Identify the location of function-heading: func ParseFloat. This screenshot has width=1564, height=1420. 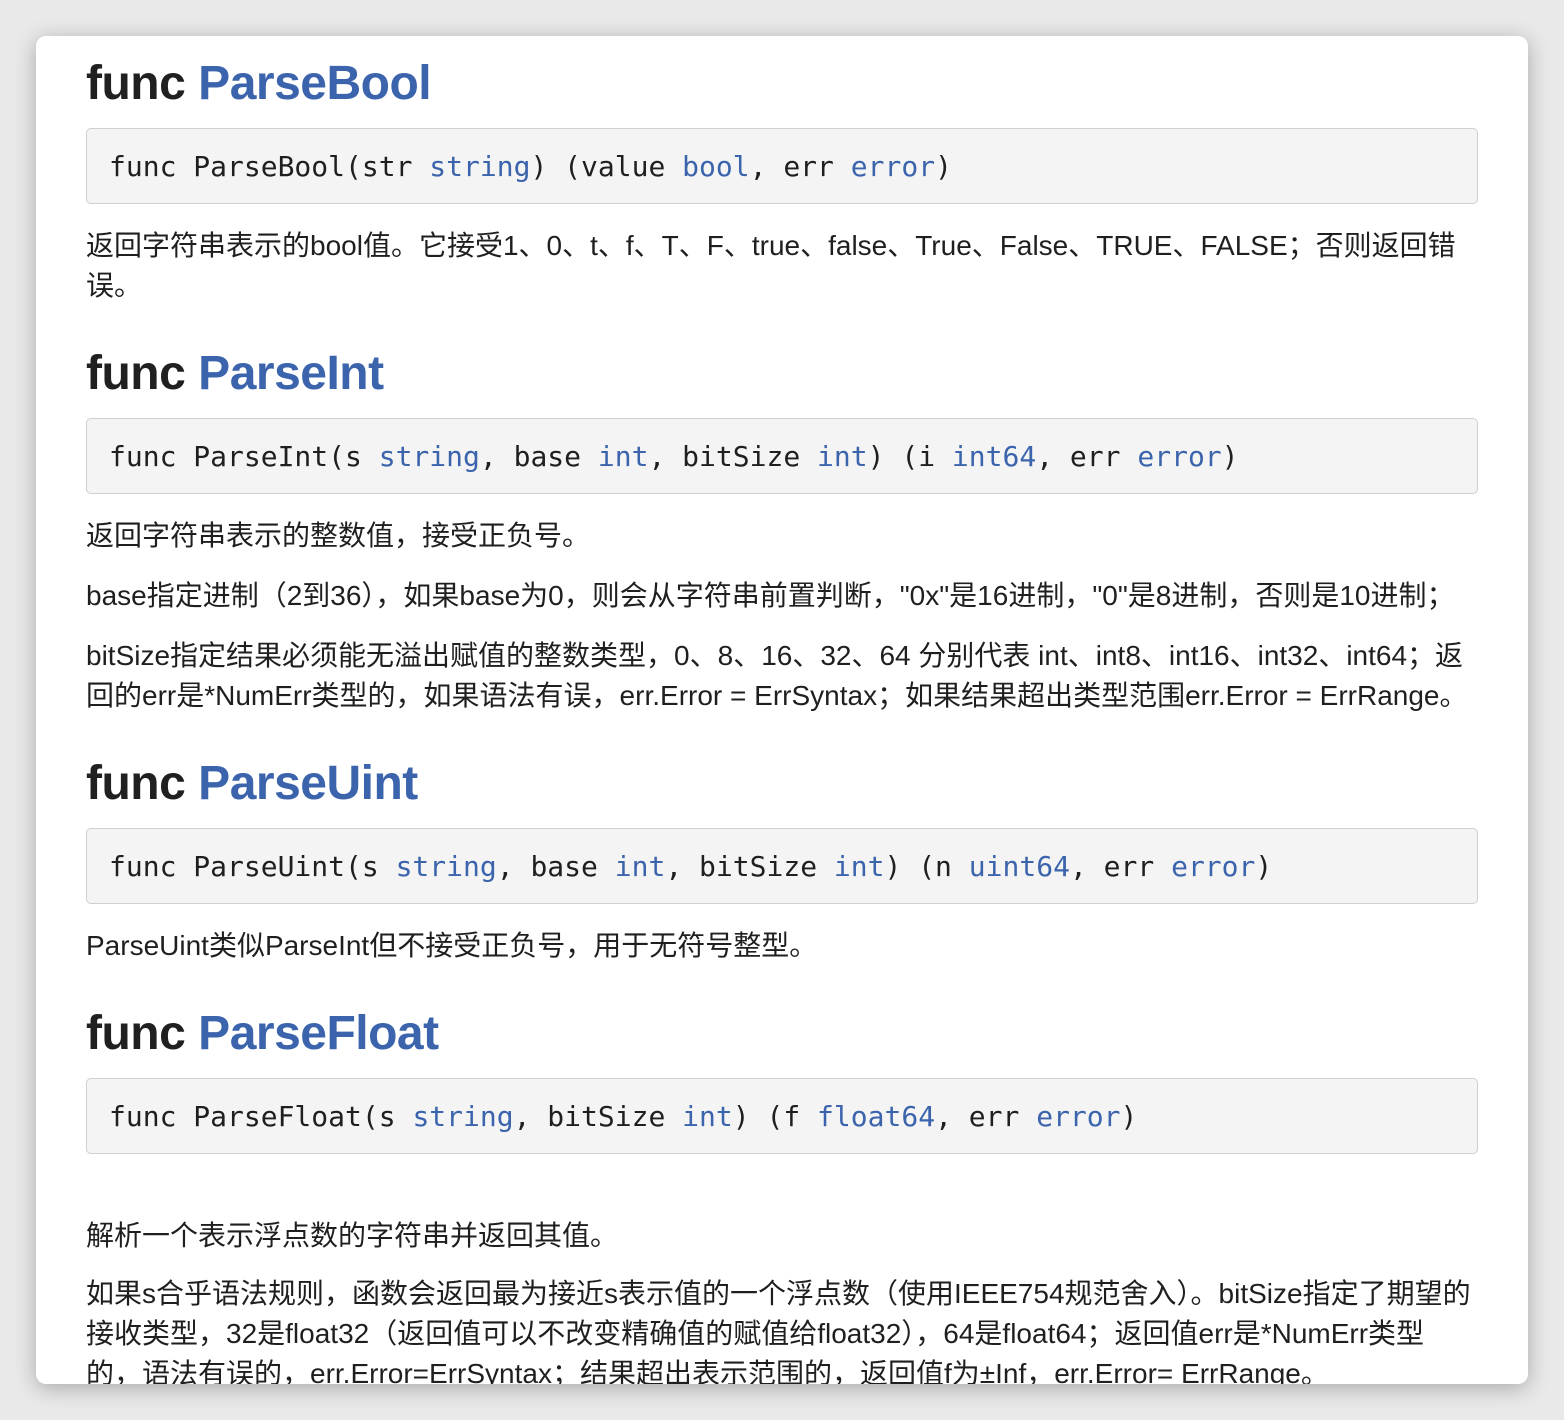
(783, 1034).